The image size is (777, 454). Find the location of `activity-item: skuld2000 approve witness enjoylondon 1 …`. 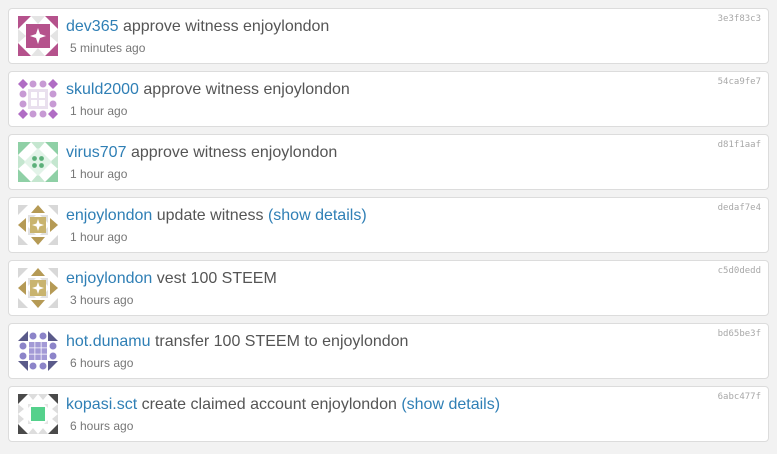

activity-item: skuld2000 approve witness enjoylondon 1 … is located at coordinates (388, 99).